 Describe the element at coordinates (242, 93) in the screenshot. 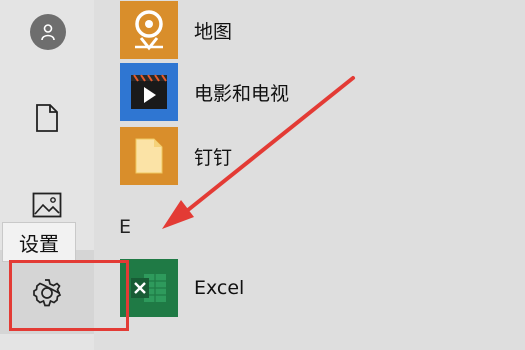

I see `app-label-movies-tv: 电影和电视` at that location.